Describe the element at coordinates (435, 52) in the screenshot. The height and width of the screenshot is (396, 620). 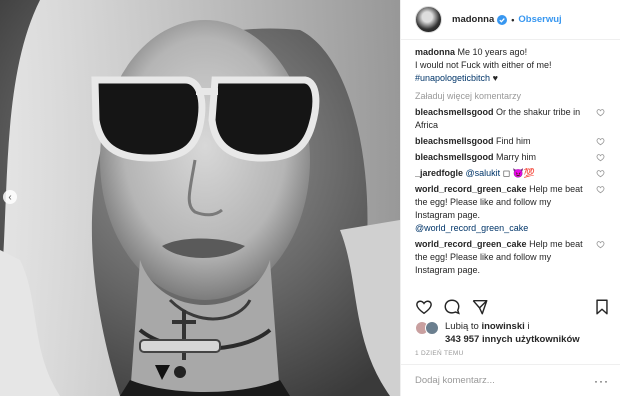
I see `caption-username: madonna` at that location.